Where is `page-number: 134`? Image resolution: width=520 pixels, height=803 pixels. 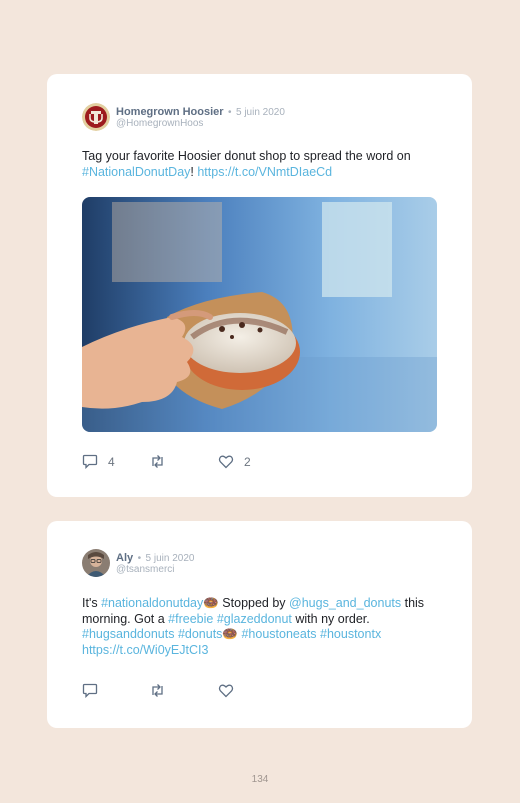
page-number: 134 is located at coordinates (260, 779).